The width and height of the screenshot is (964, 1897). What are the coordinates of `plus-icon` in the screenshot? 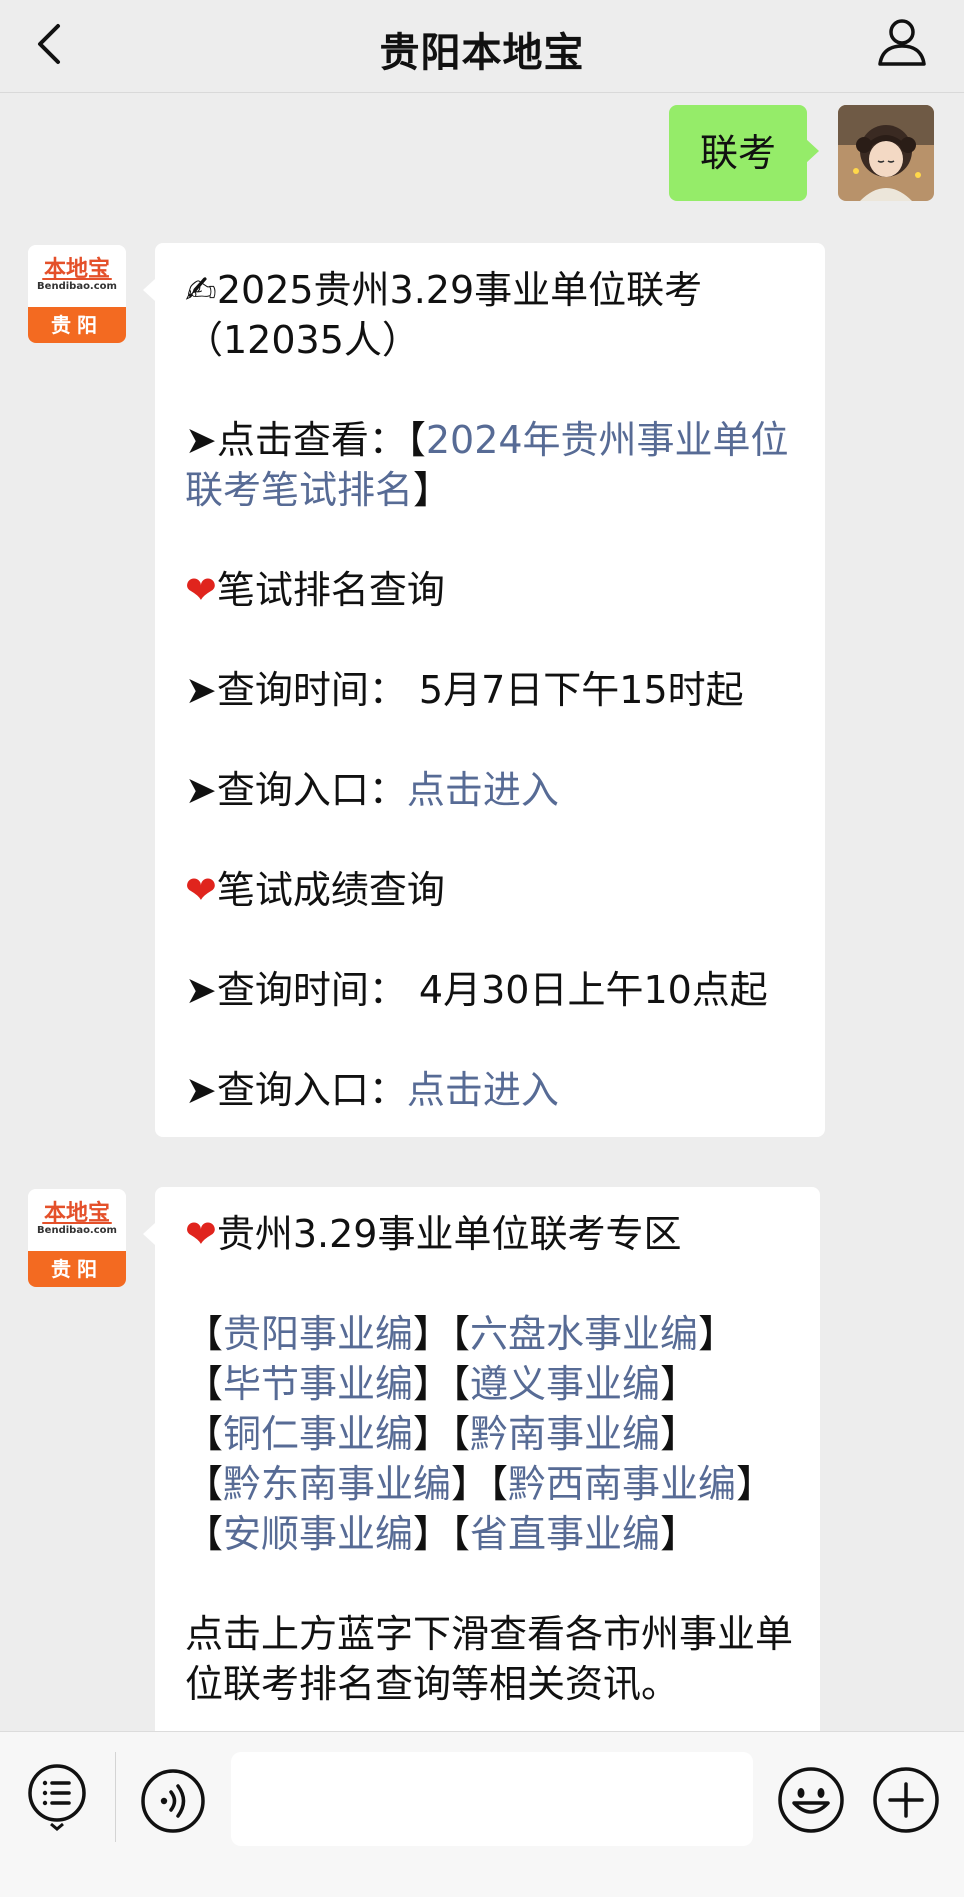 It's located at (906, 1800).